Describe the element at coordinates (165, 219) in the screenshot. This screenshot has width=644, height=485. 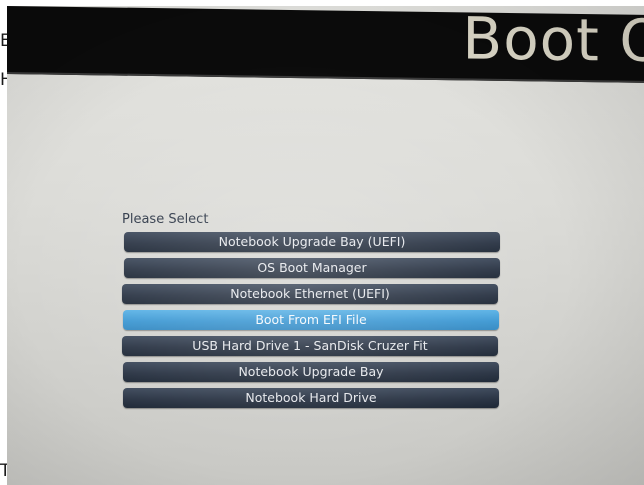
I see `menu-prompt: Please Select` at that location.